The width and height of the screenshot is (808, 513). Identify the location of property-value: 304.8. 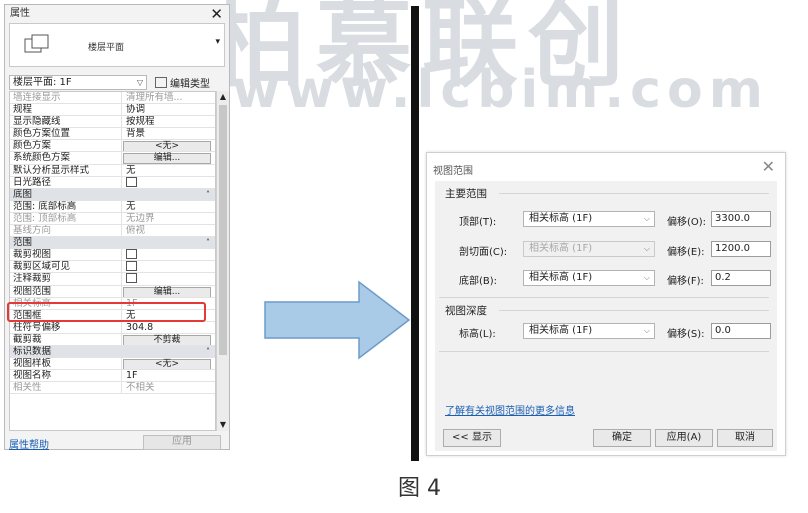
(168, 327).